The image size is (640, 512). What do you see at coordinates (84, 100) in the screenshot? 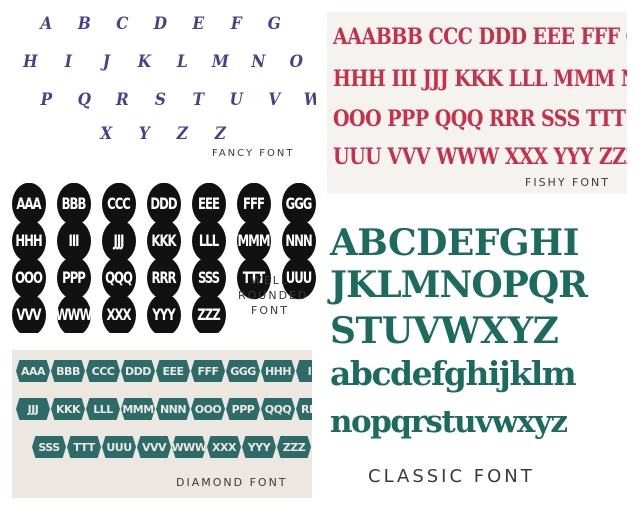
I see `fancy-monogram: Q` at bounding box center [84, 100].